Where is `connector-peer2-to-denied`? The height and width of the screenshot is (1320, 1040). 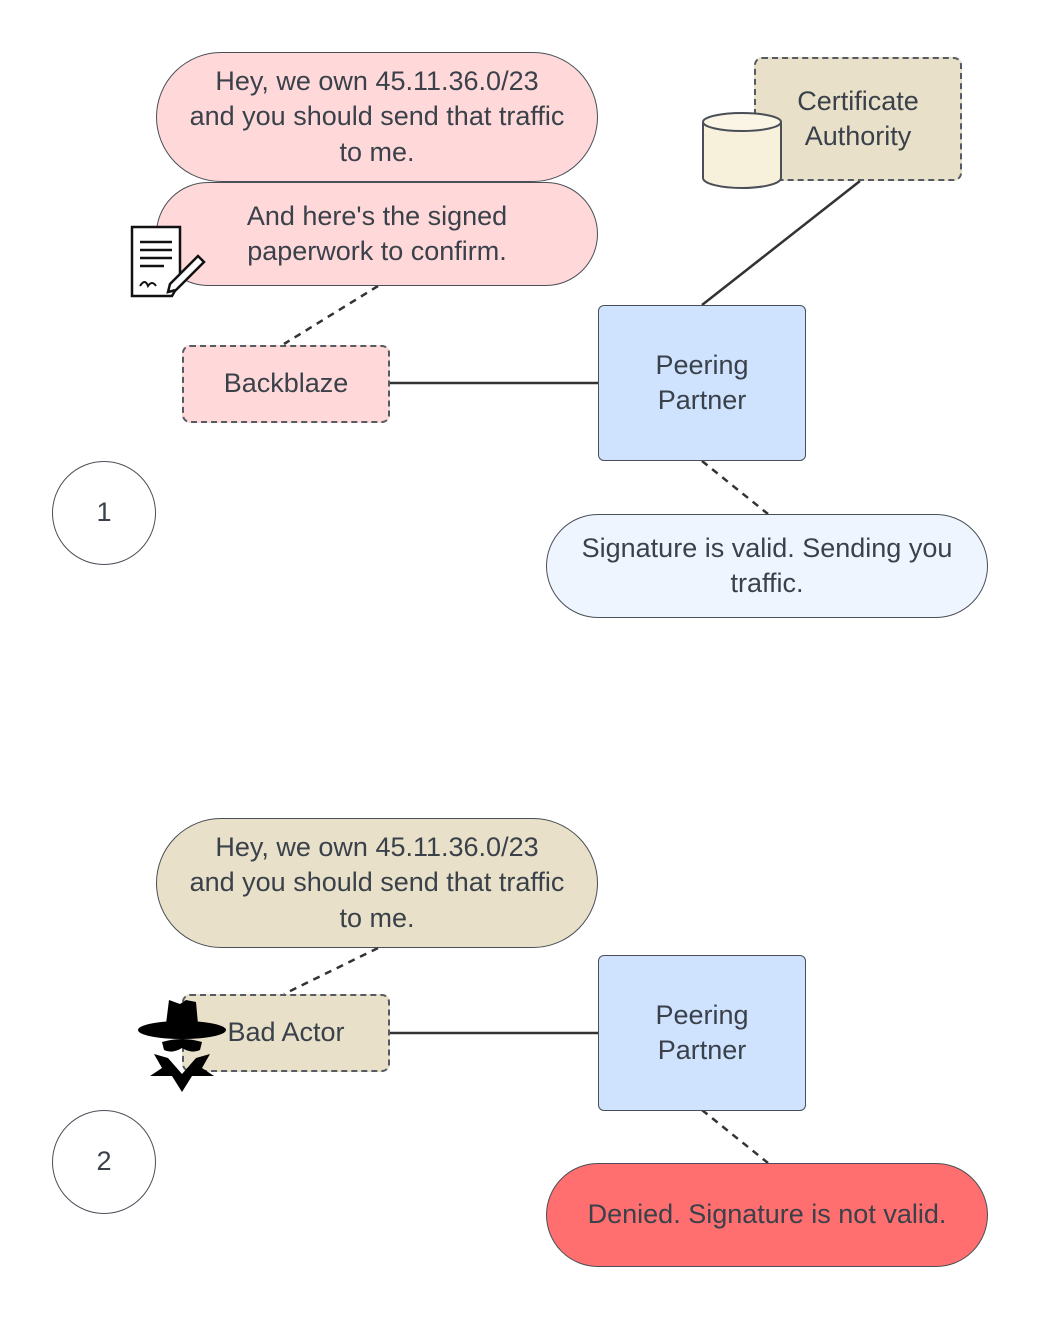 connector-peer2-to-denied is located at coordinates (735, 1136).